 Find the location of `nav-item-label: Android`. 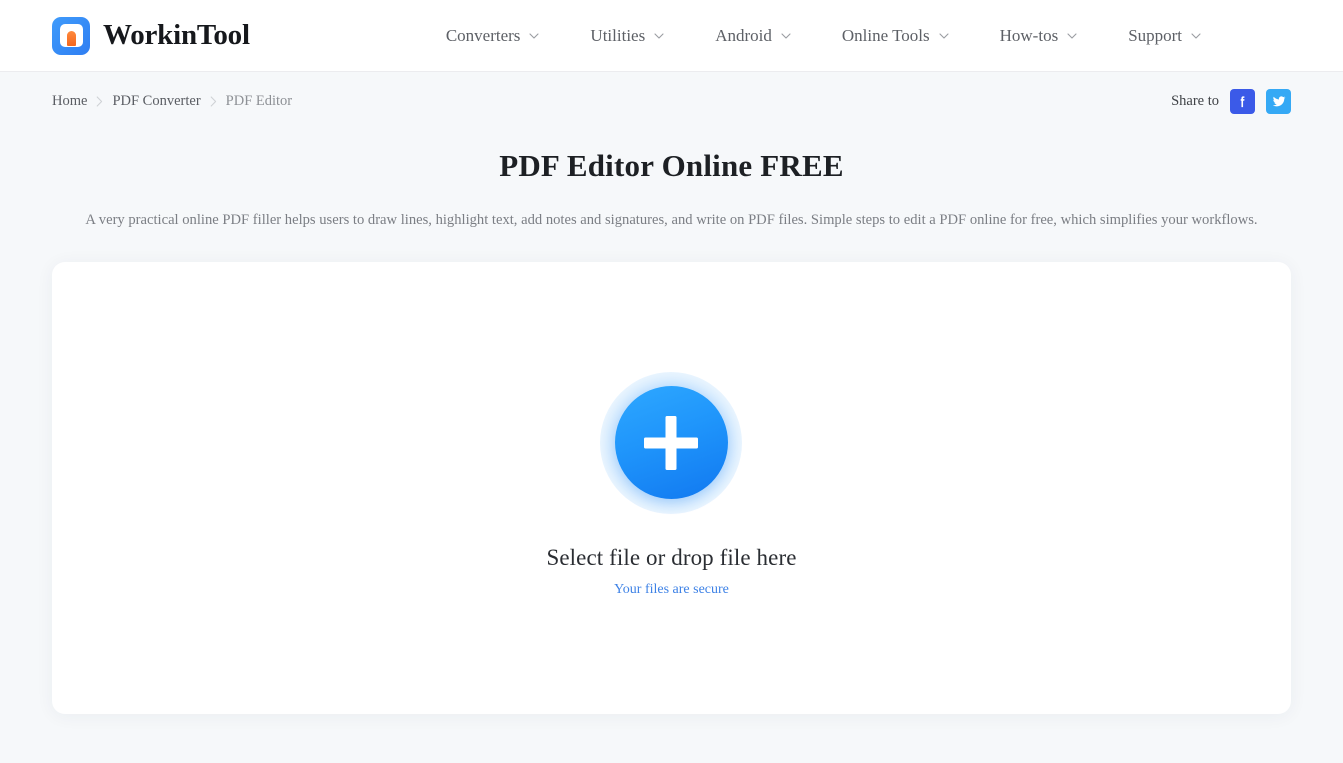

nav-item-label: Android is located at coordinates (743, 35).